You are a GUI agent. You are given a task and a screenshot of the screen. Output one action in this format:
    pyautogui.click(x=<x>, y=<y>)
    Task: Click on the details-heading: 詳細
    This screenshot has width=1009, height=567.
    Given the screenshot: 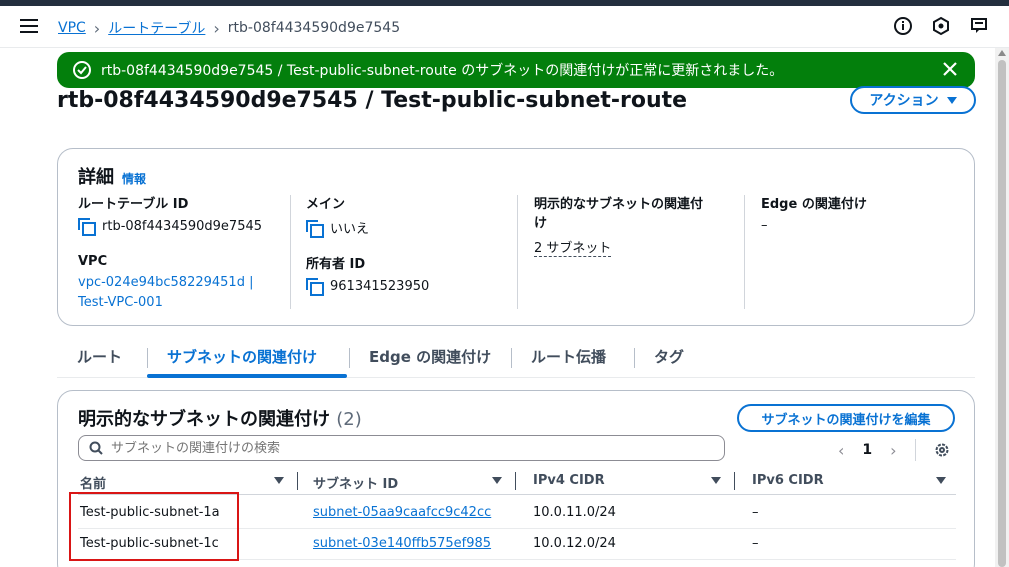 What is the action you would take?
    pyautogui.click(x=96, y=177)
    